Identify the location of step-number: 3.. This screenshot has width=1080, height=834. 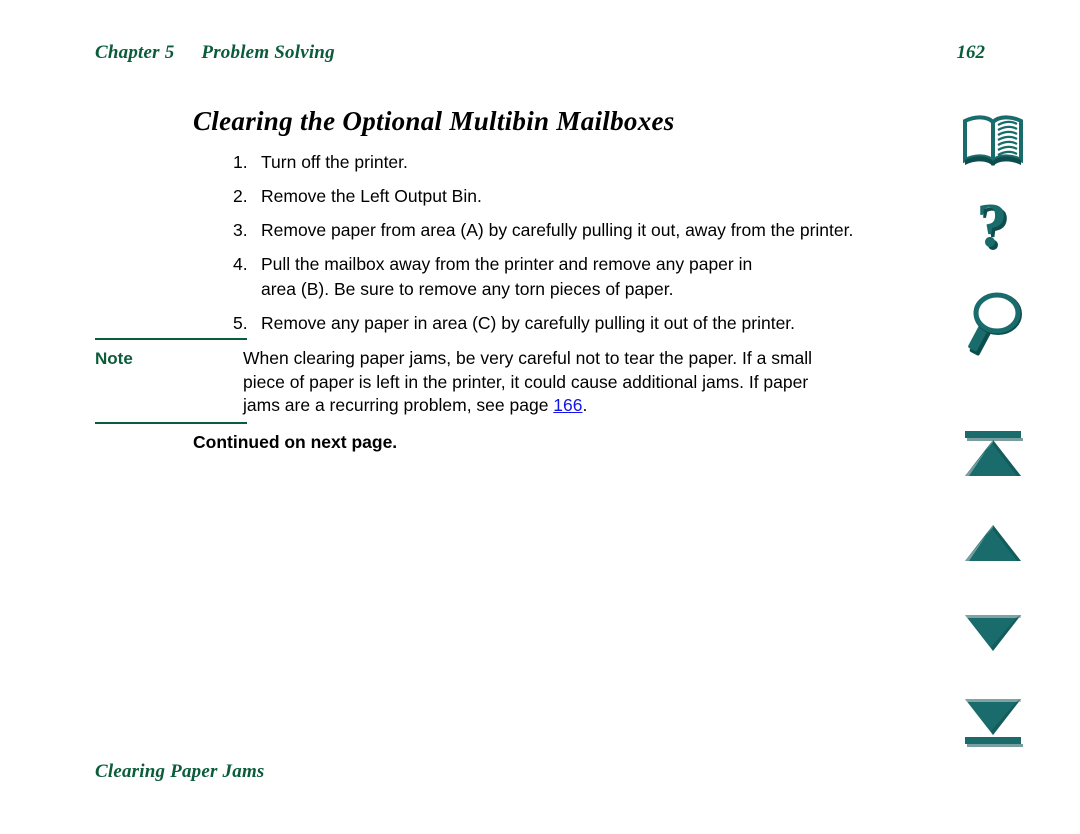
(240, 230).